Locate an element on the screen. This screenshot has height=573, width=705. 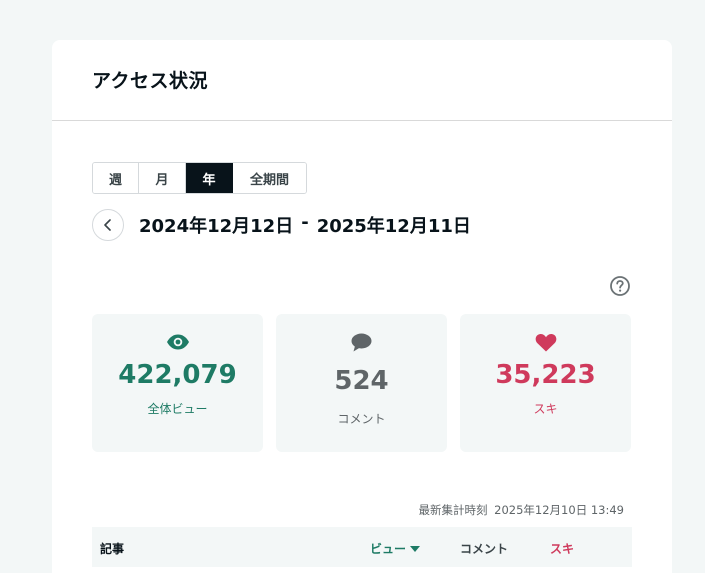
views-stat: 422,079 全体ビュー is located at coordinates (177, 383).